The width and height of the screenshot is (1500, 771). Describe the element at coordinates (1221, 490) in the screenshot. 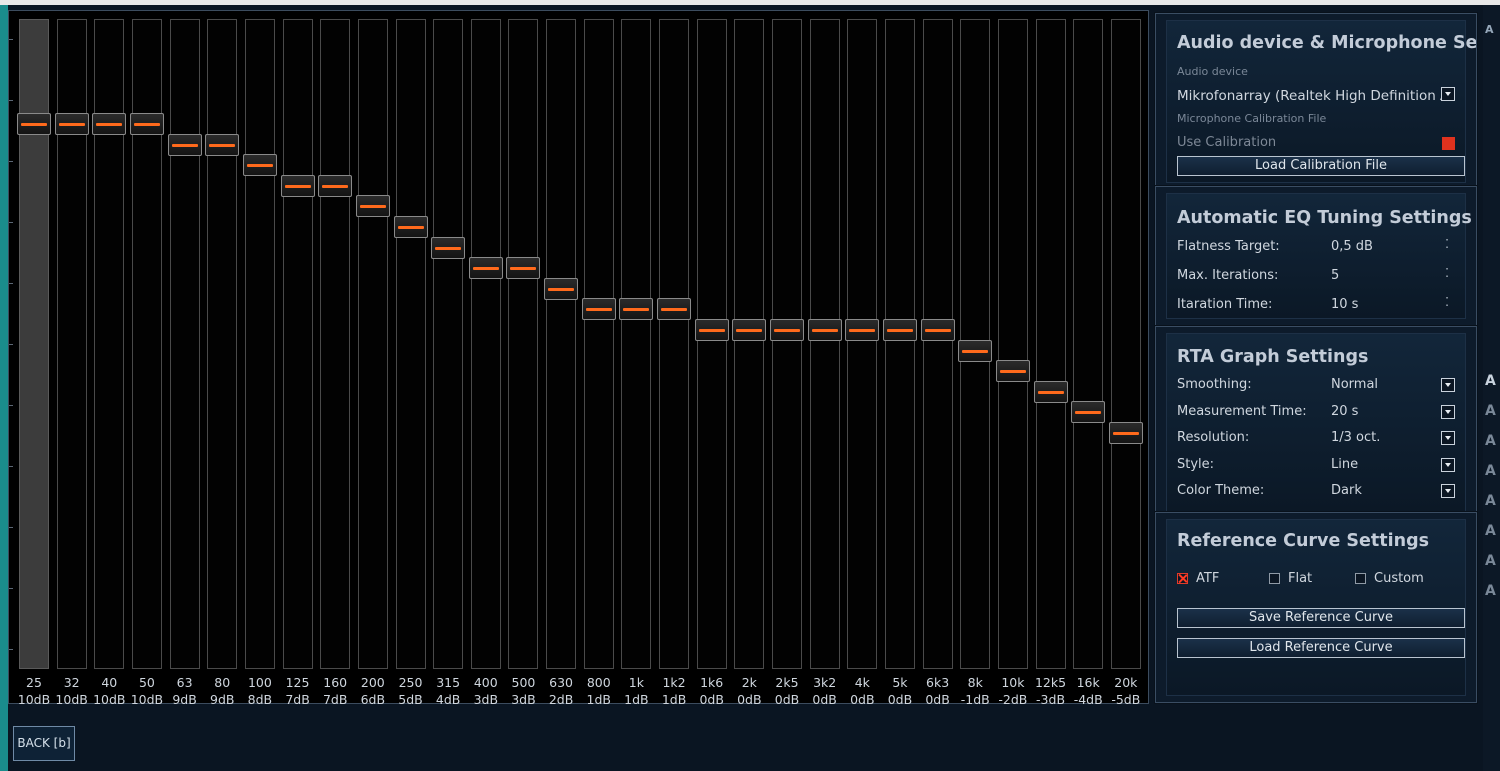

I see `rta-setting-label: Color Theme:` at that location.